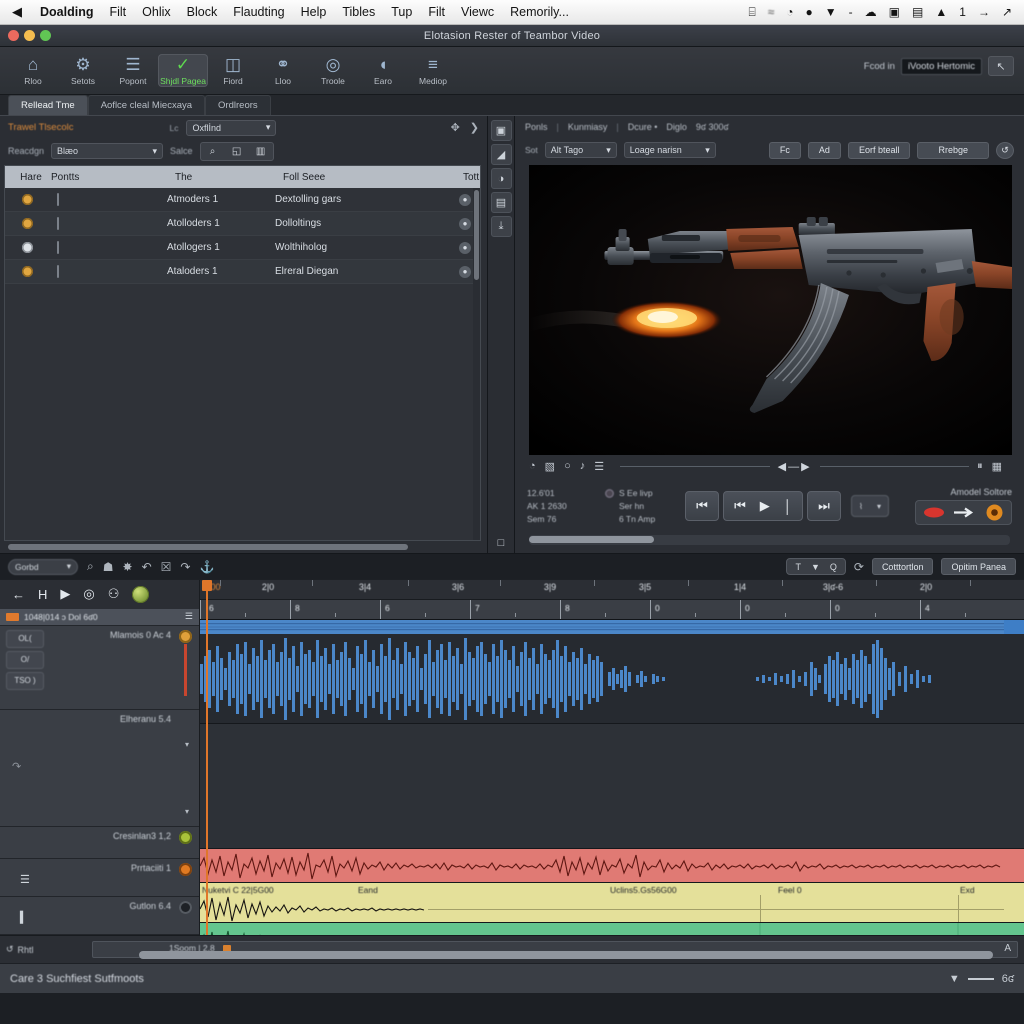 The image size is (1024, 1024). What do you see at coordinates (788, 506) in the screenshot?
I see `mark-button: │` at bounding box center [788, 506].